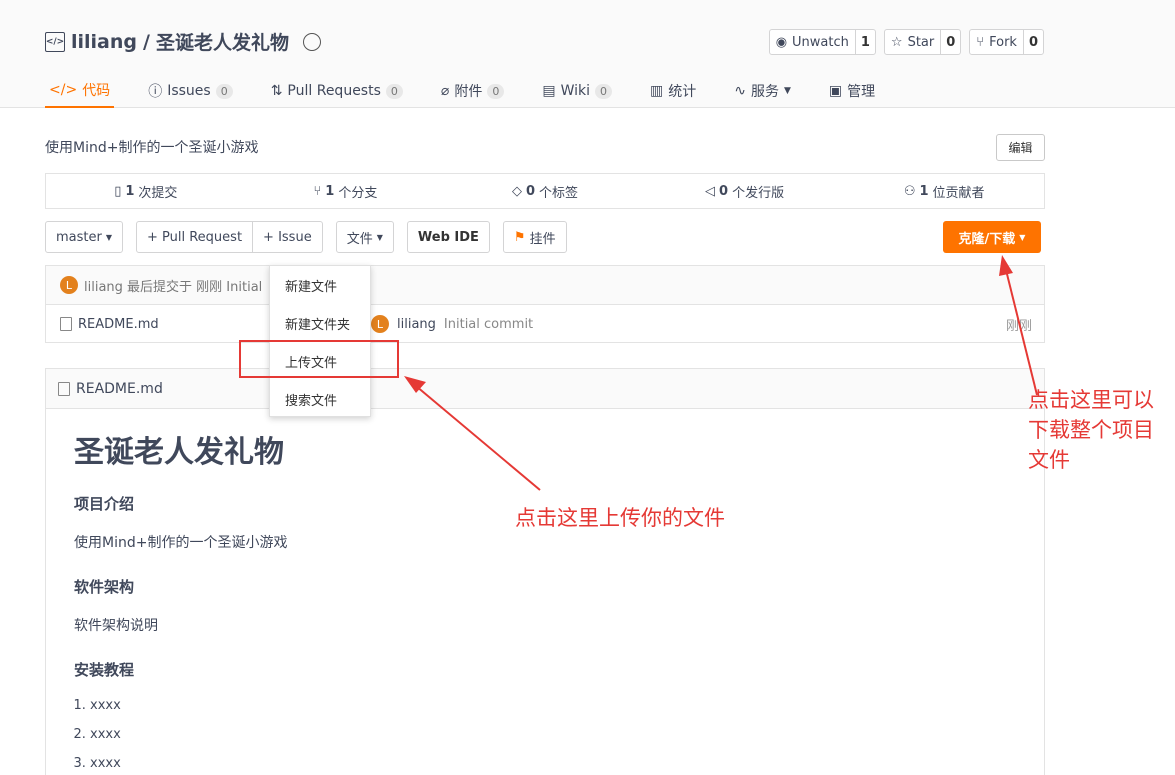  Describe the element at coordinates (472, 433) in the screenshot. I see `arrow-to-upload` at that location.